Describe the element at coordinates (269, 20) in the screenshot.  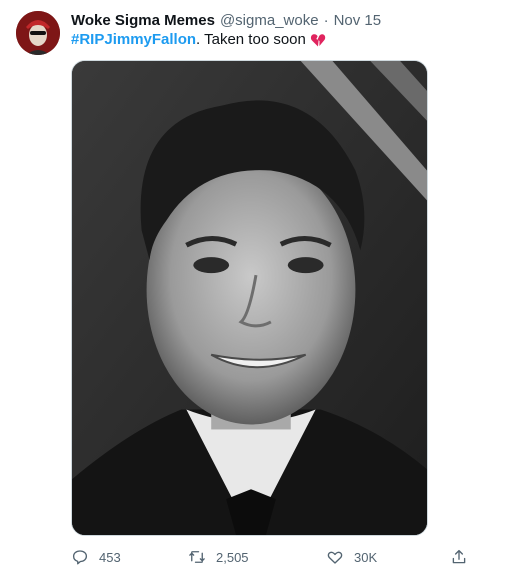
I see `author-handle: @sigma_woke` at that location.